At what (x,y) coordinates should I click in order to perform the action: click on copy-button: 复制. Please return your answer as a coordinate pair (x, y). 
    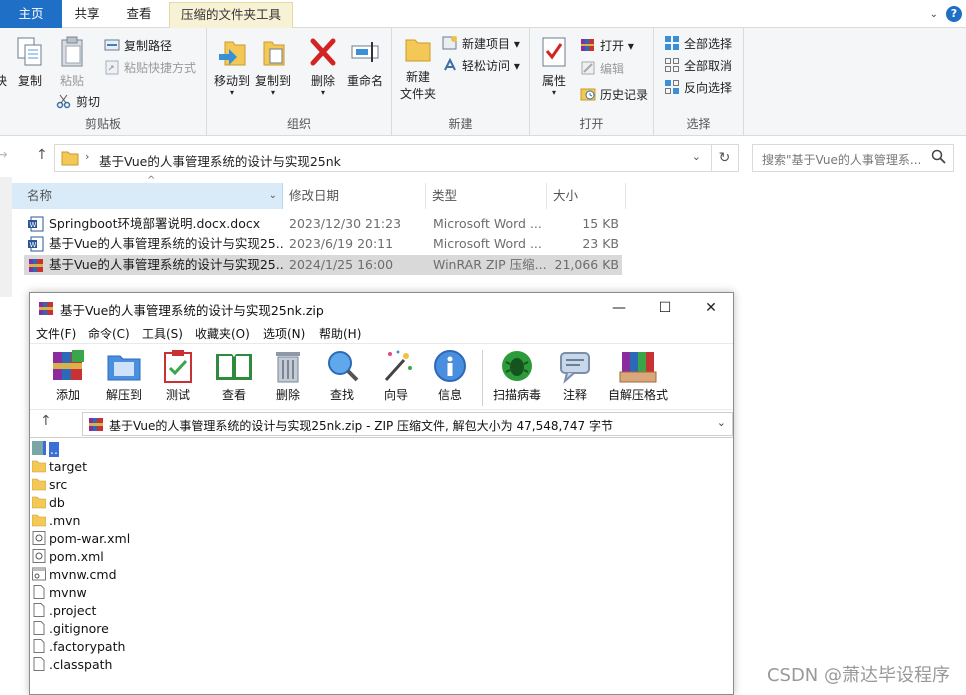
    Looking at the image, I should click on (30, 62).